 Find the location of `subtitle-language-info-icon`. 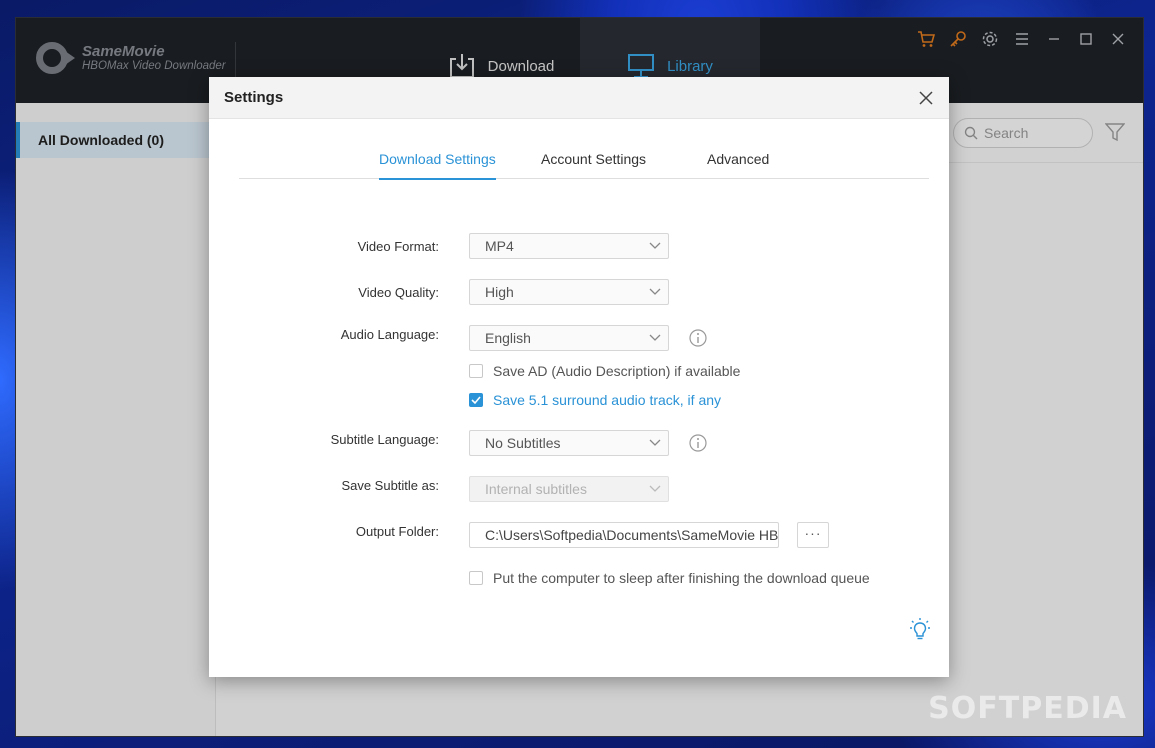

subtitle-language-info-icon is located at coordinates (698, 443).